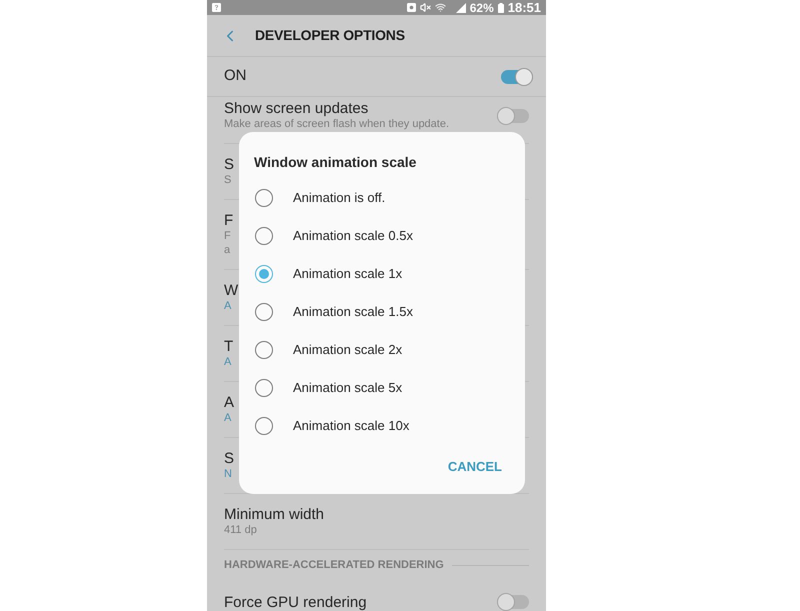 The width and height of the screenshot is (800, 611). What do you see at coordinates (320, 198) in the screenshot?
I see `radio-option: Animation is off.` at bounding box center [320, 198].